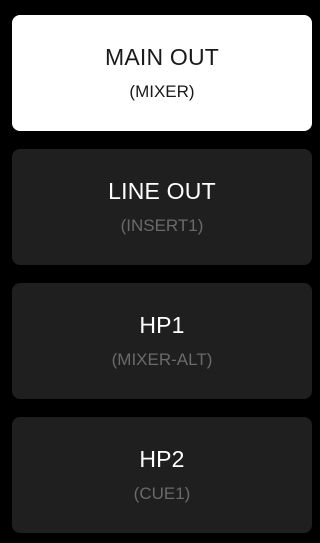 This screenshot has width=320, height=543. What do you see at coordinates (162, 225) in the screenshot?
I see `line-out-source: (INSERT1)` at bounding box center [162, 225].